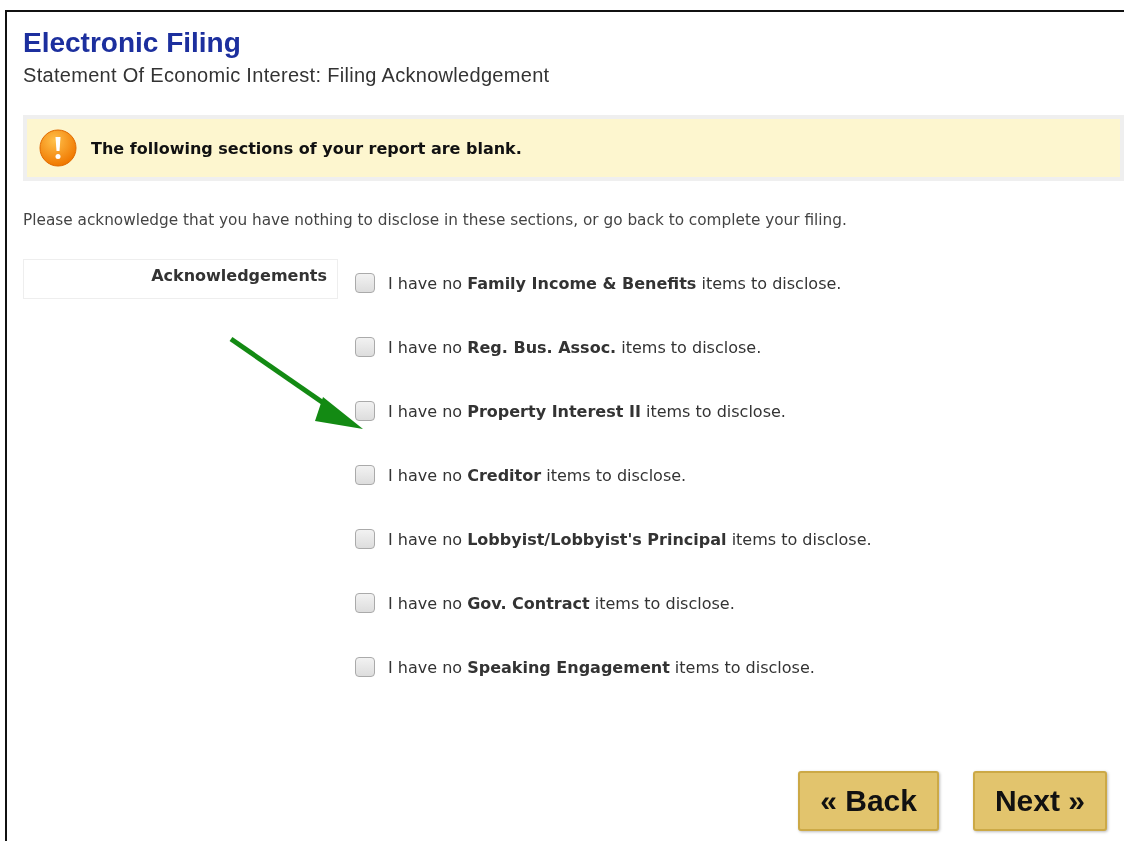 The width and height of the screenshot is (1124, 841). I want to click on acknowledgement-text: I have no Lobbyist/Lobbyist's Principal items to disclose., so click(630, 539).